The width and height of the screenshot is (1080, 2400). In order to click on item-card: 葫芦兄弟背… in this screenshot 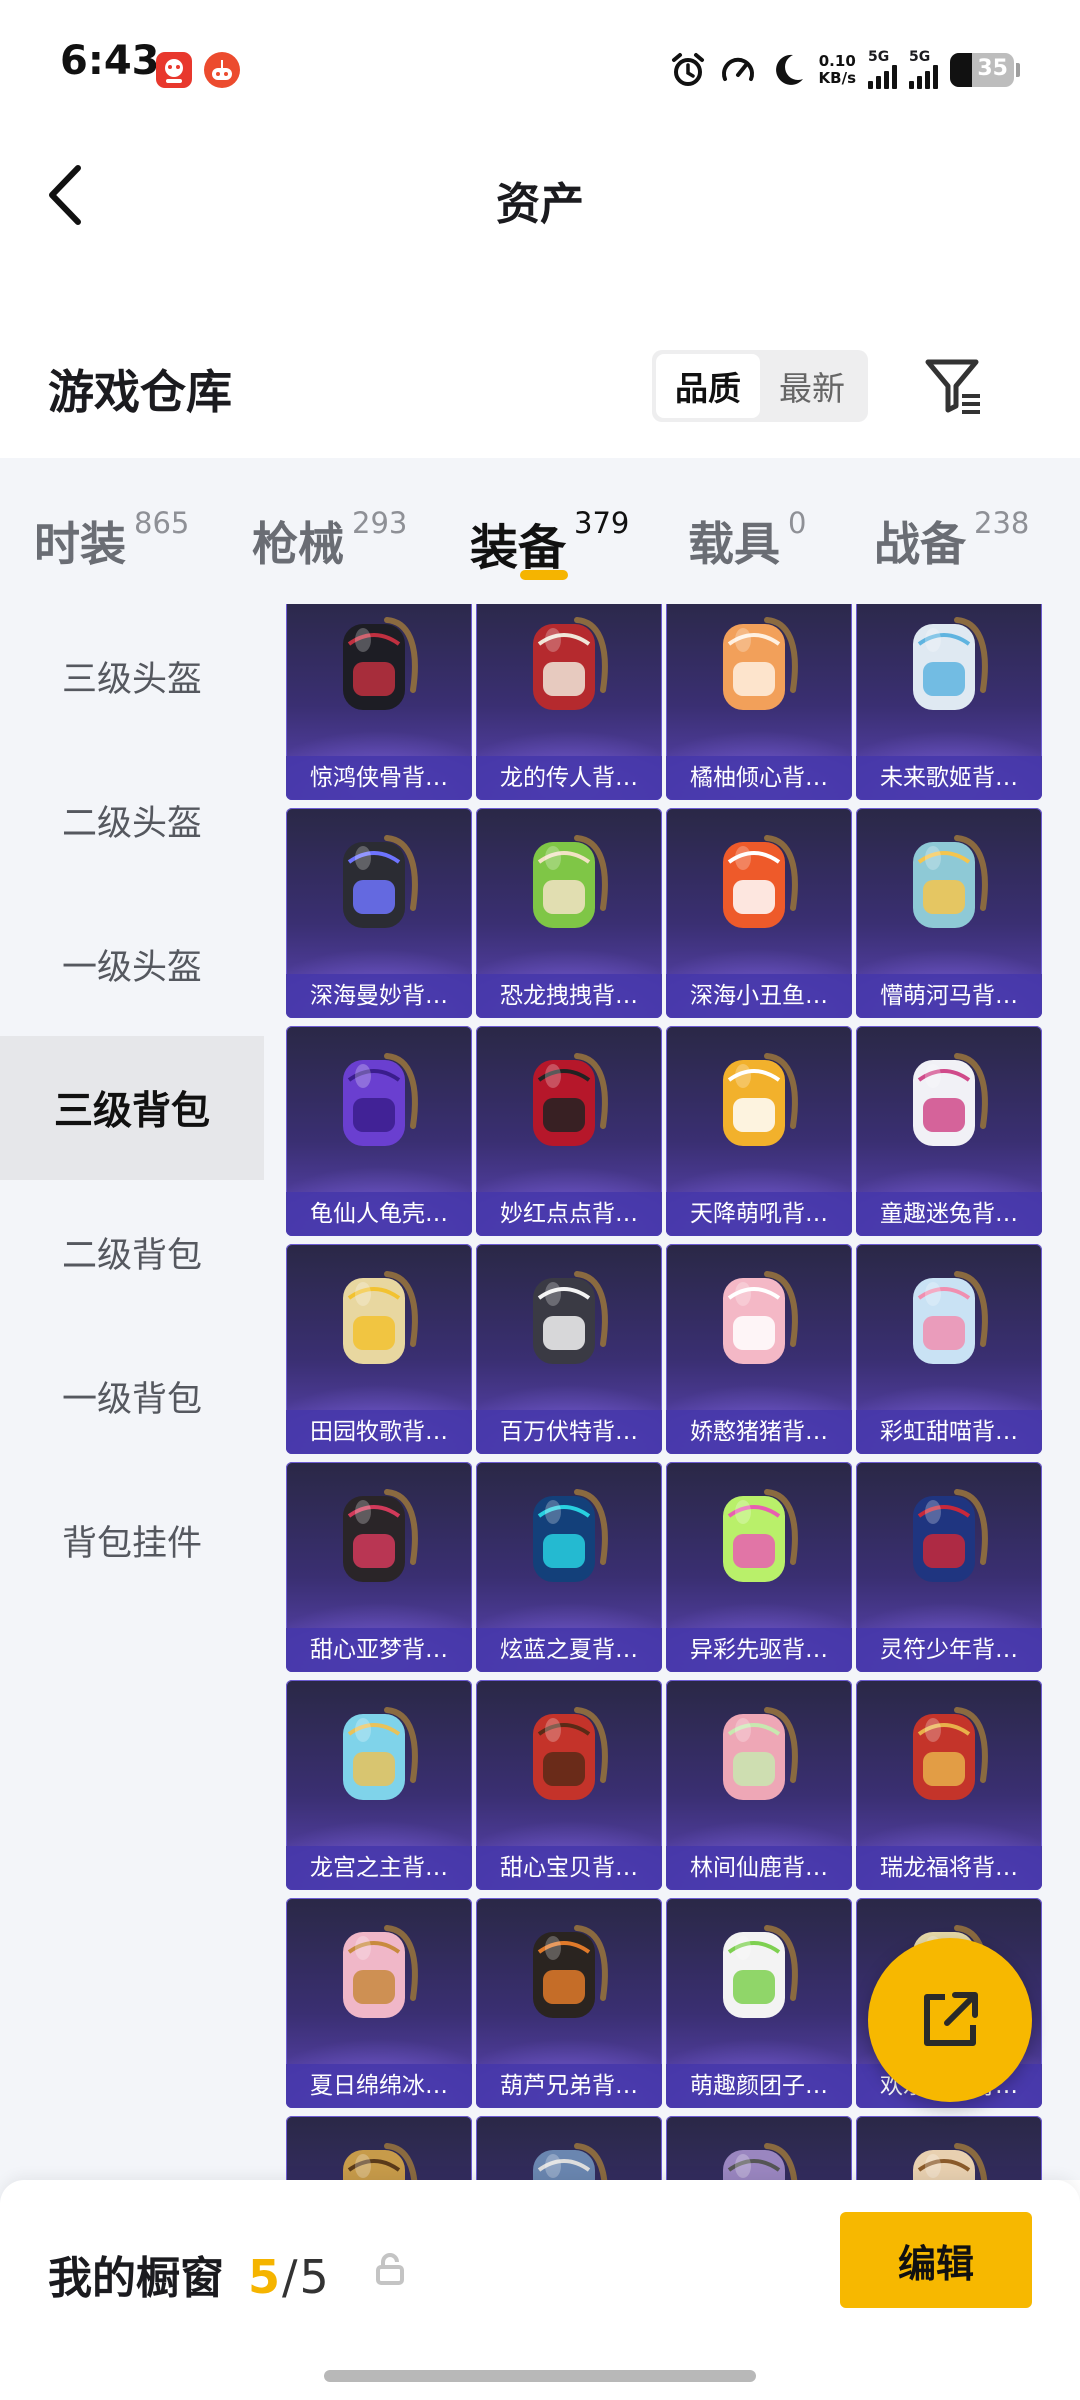, I will do `click(569, 2003)`.